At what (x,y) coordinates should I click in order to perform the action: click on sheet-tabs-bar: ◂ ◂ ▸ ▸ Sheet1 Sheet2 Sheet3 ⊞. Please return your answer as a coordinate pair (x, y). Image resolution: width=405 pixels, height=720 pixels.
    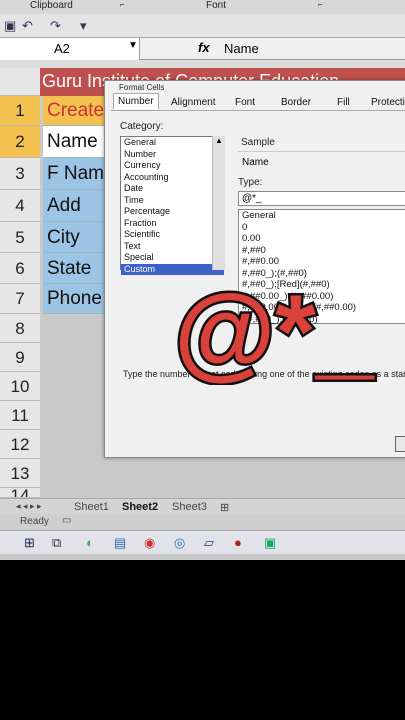
    Looking at the image, I should click on (202, 506).